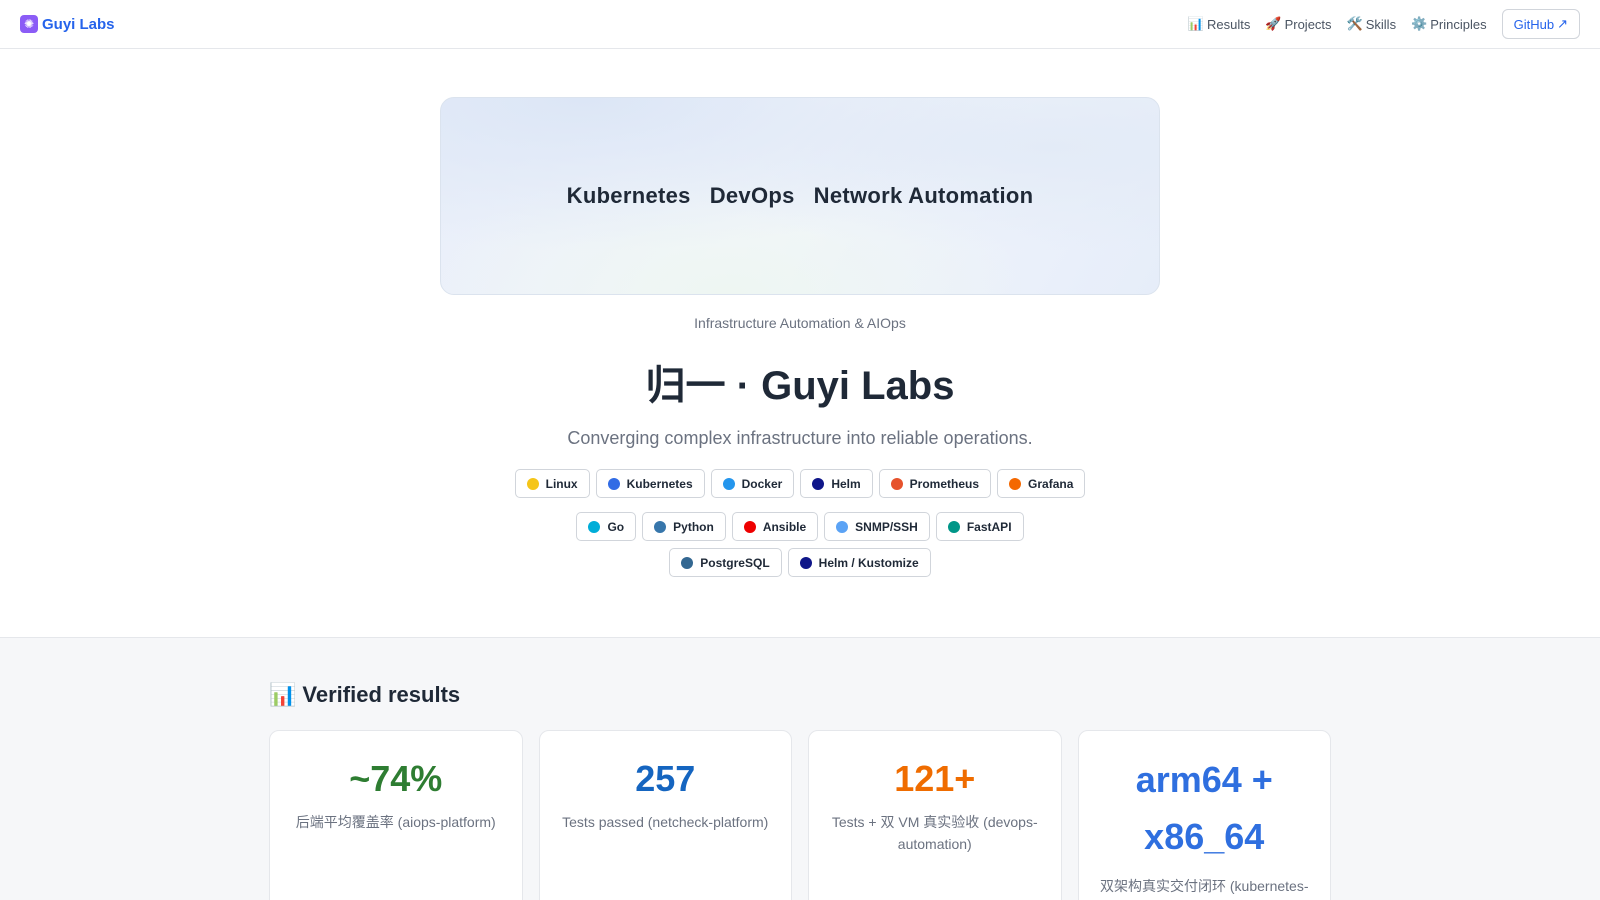  I want to click on skill-tag-label: Python, so click(693, 526).